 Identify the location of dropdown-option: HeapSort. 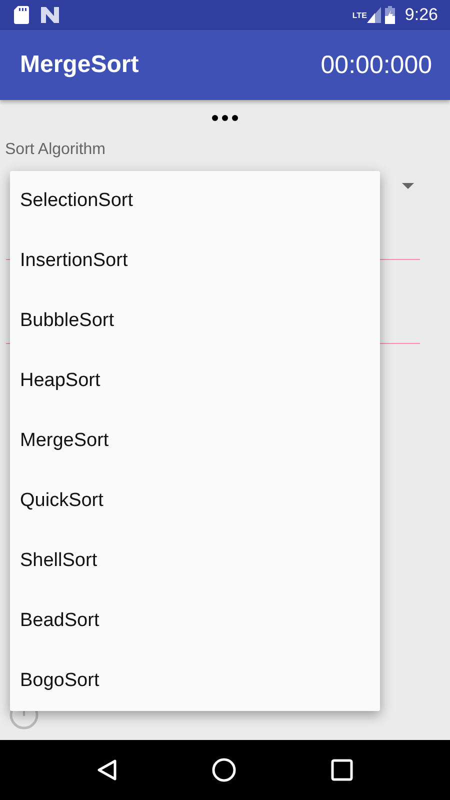
(195, 381).